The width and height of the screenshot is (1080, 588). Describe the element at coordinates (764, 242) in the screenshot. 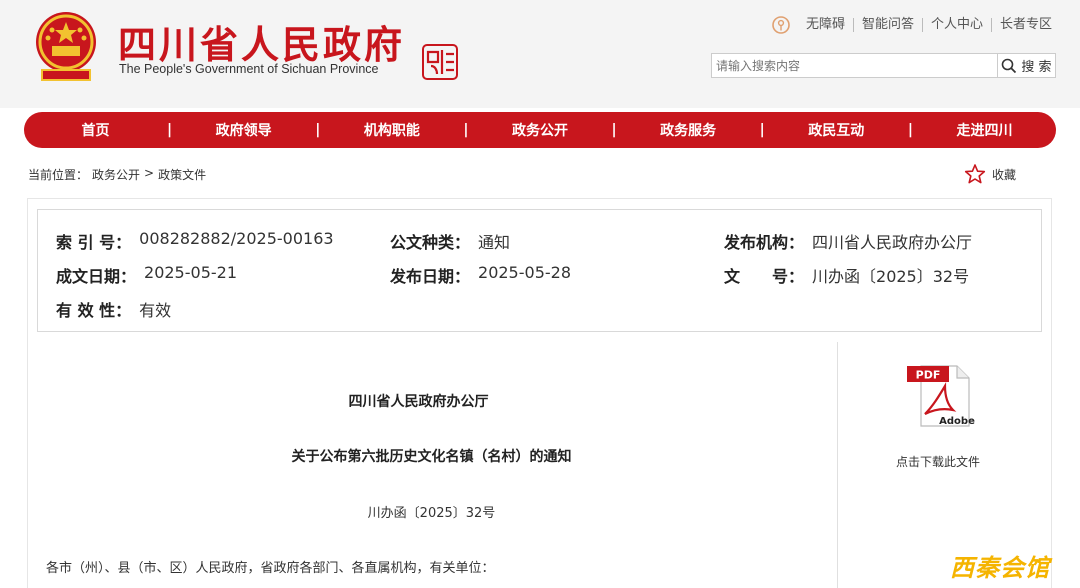

I see `info-label: 发布机构：` at that location.